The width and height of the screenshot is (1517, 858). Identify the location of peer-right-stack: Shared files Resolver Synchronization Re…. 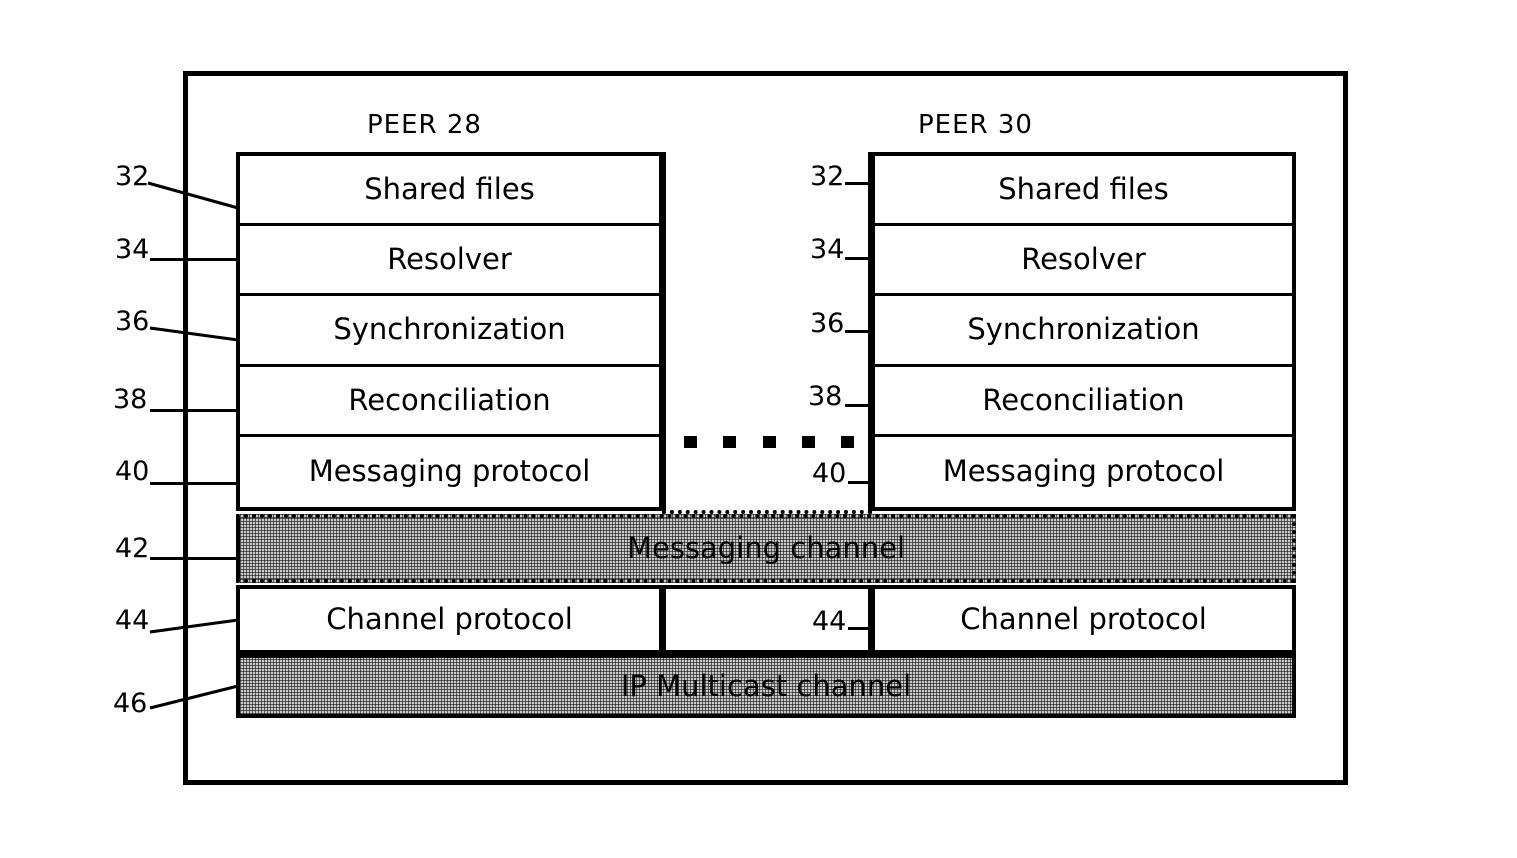
(1083, 331).